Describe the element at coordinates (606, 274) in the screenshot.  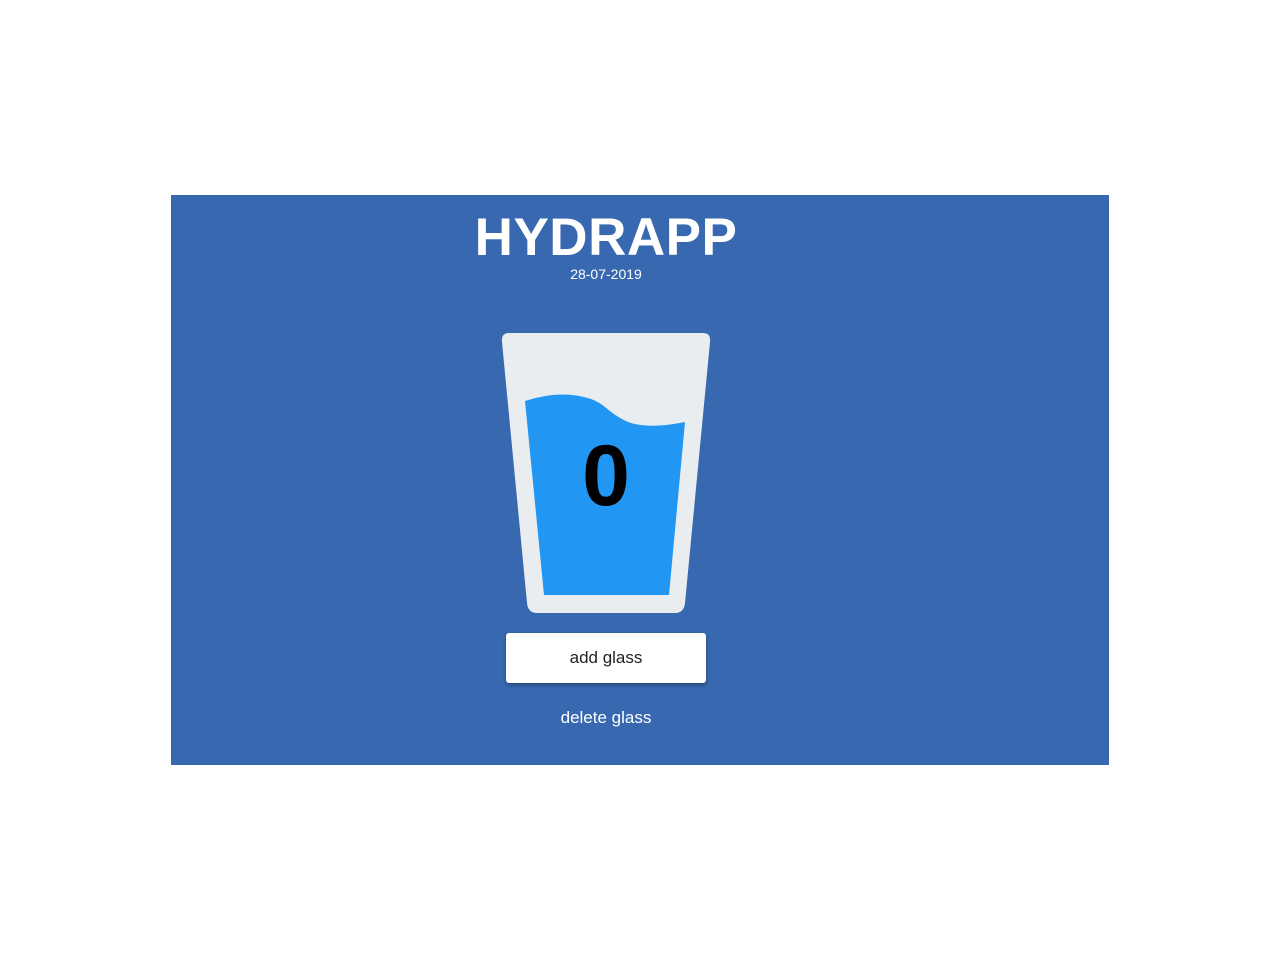
I see `date-label: 28-07-2019` at that location.